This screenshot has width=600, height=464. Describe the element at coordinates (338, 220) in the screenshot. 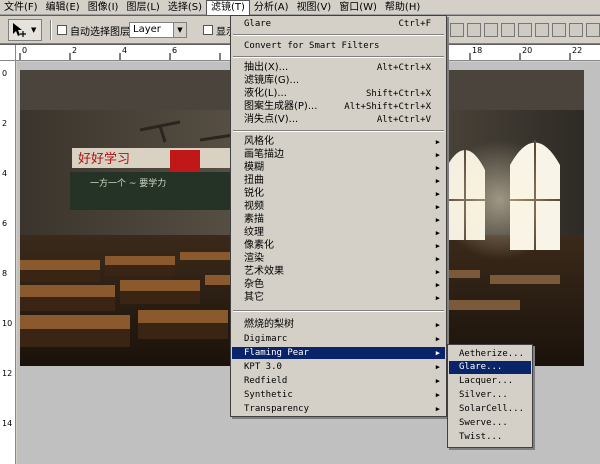

I see `menu-item-sketch: 素描 ▶` at that location.